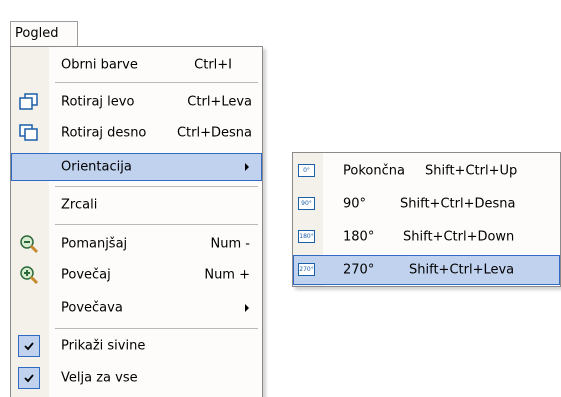 The width and height of the screenshot is (561, 397). I want to click on menu-item-rotiraj-desno: Rotiraj desno Ctrl+Desna, so click(136, 133).